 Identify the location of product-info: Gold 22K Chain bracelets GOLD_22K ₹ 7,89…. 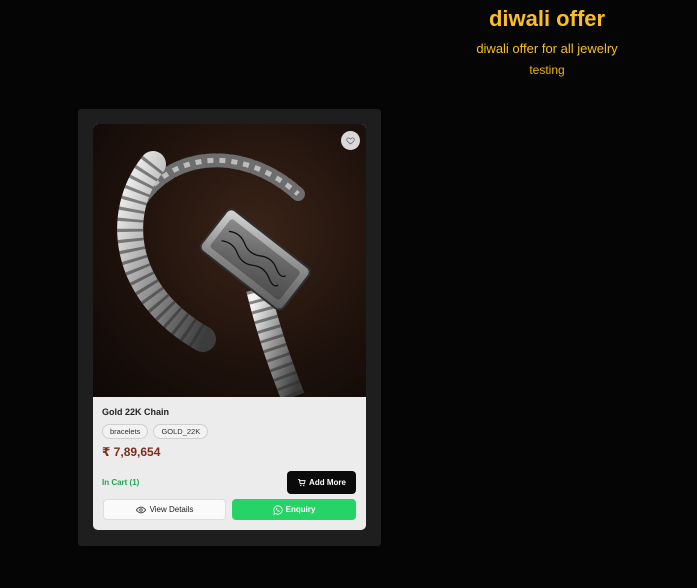
(229, 463).